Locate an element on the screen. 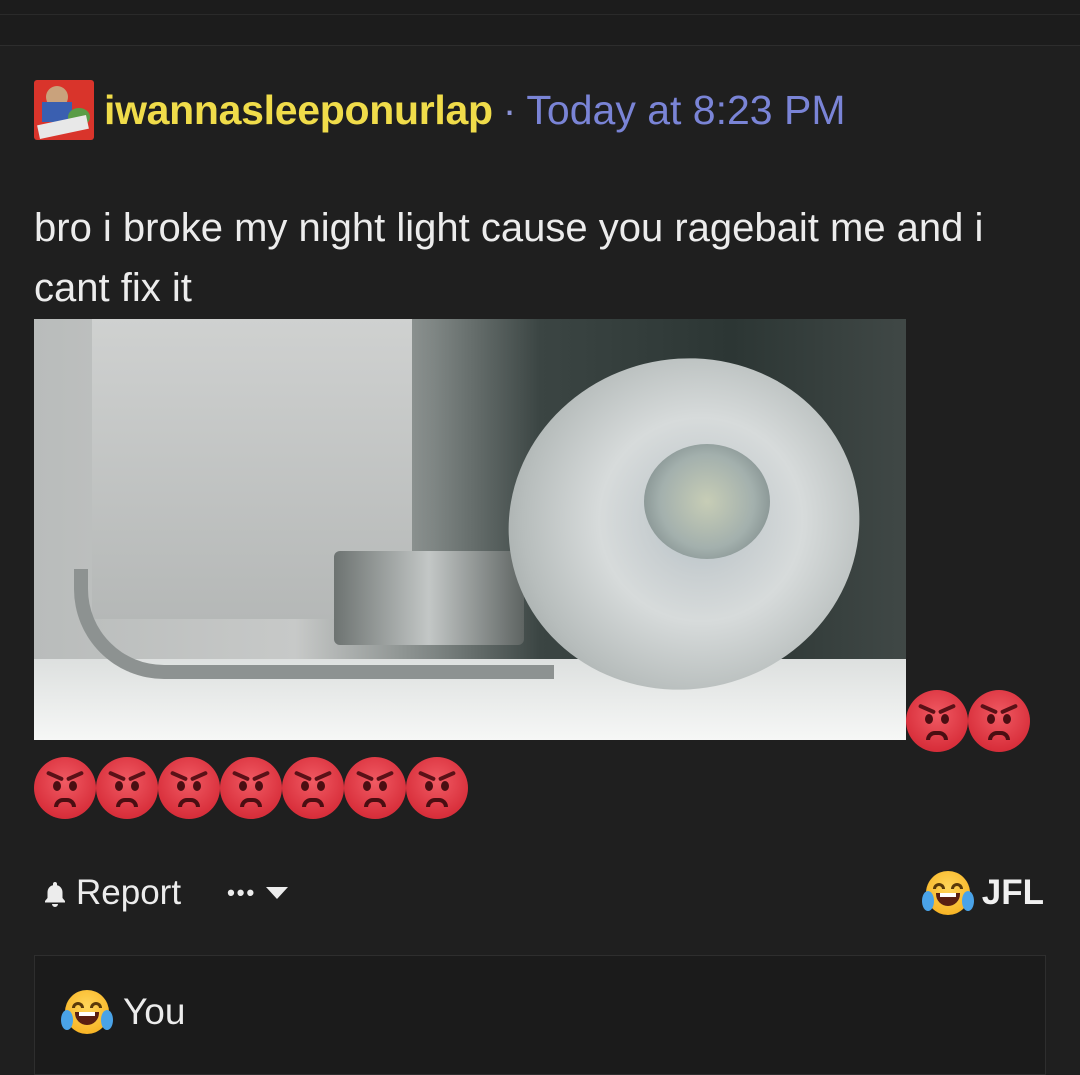 The height and width of the screenshot is (1075, 1080). reaction-author: You is located at coordinates (154, 1011).